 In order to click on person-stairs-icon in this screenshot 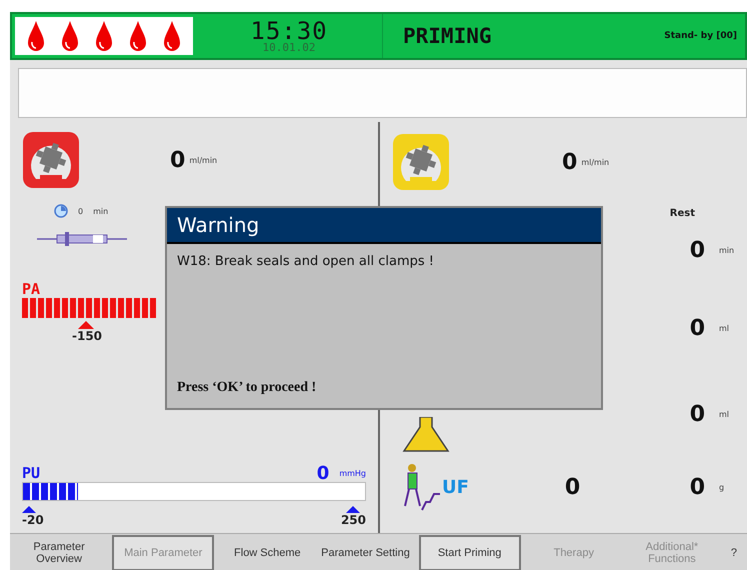, I will do `click(422, 487)`.